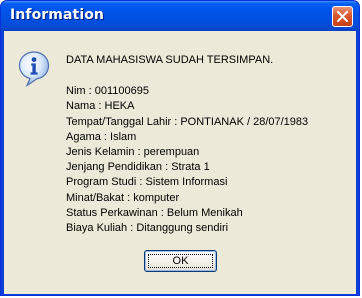 The width and height of the screenshot is (362, 298). What do you see at coordinates (170, 60) in the screenshot?
I see `message-headline: DATA MAHASISWA SUDAH TERSIMPAN.` at bounding box center [170, 60].